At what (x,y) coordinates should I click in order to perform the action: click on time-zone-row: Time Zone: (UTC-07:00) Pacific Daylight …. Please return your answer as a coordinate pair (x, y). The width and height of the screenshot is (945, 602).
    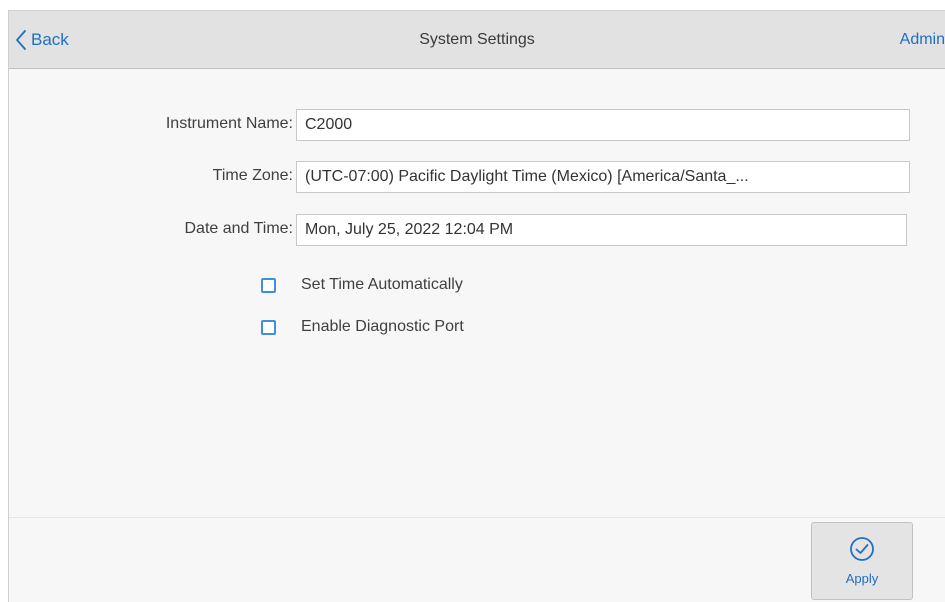
    Looking at the image, I should click on (477, 177).